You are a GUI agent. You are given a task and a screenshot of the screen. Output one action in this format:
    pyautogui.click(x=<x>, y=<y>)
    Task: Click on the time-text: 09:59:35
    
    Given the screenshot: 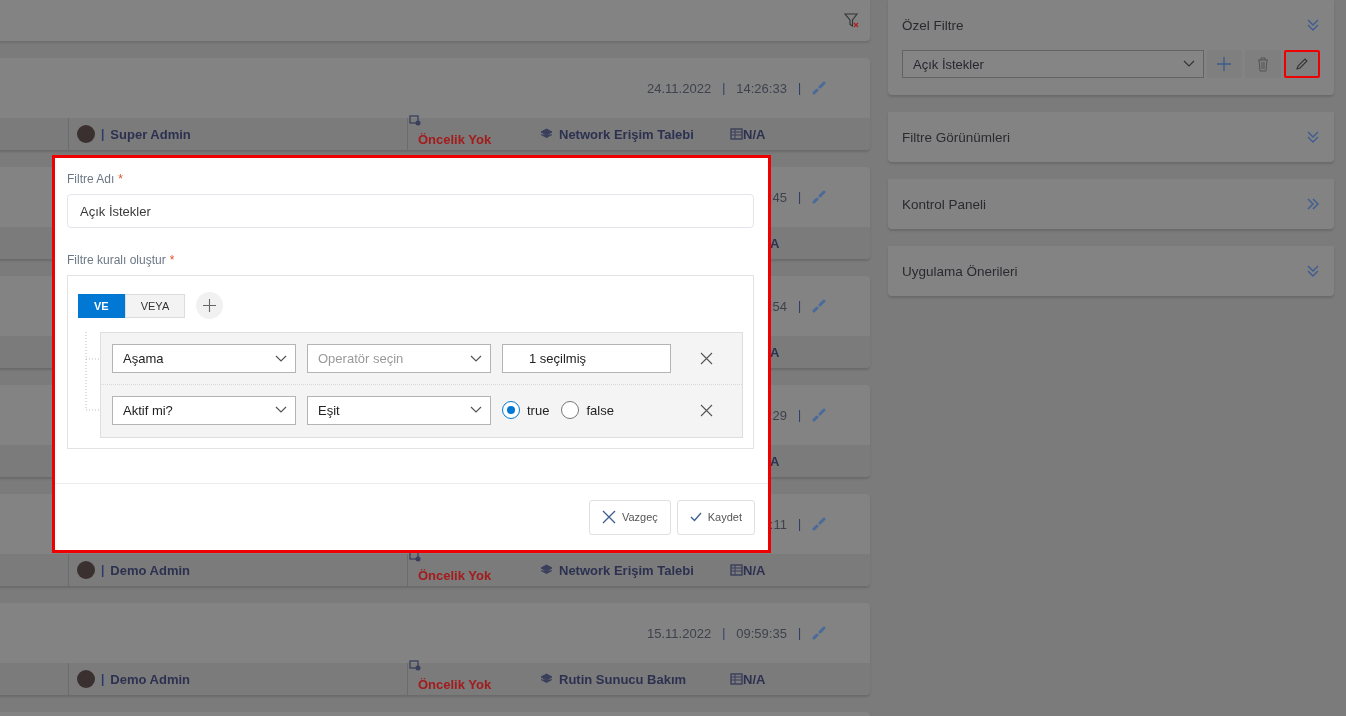 What is the action you would take?
    pyautogui.click(x=761, y=633)
    